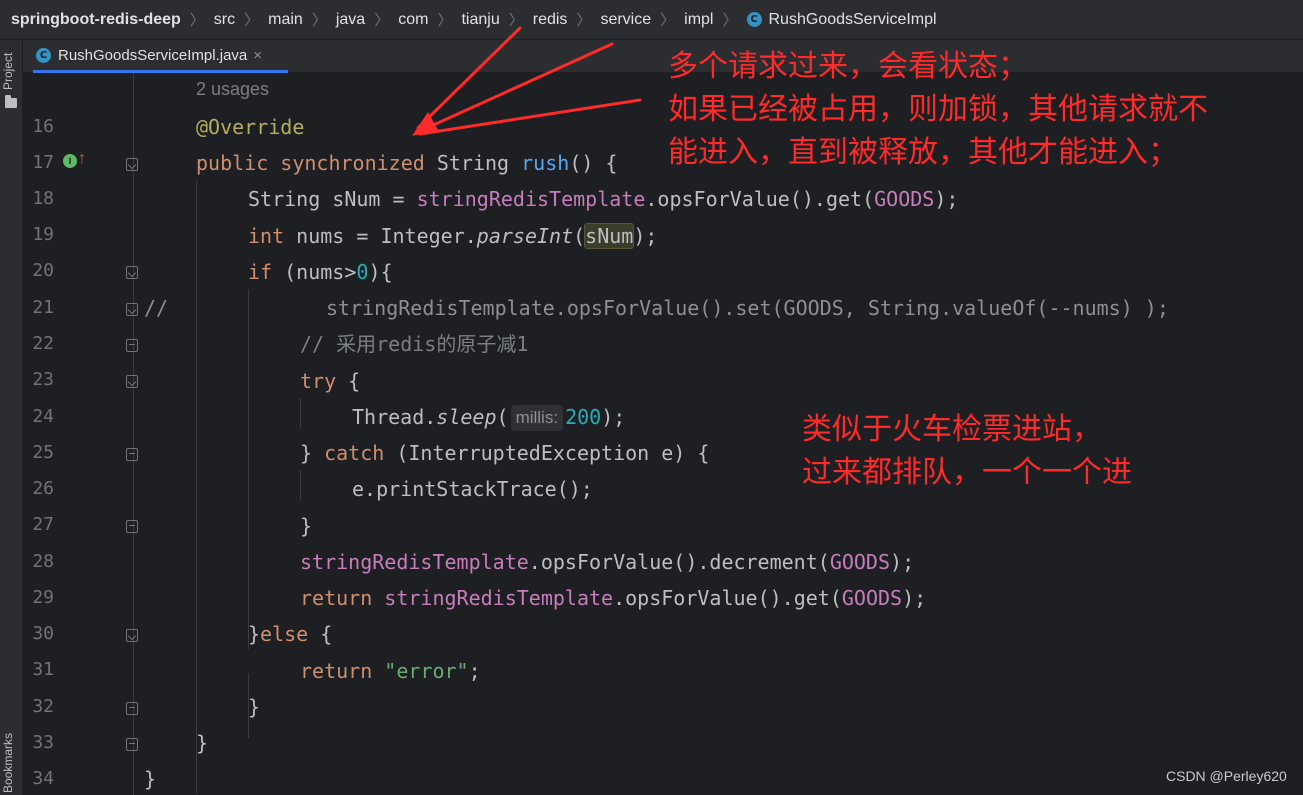 Image resolution: width=1303 pixels, height=795 pixels. I want to click on number-token: 0, so click(362, 272).